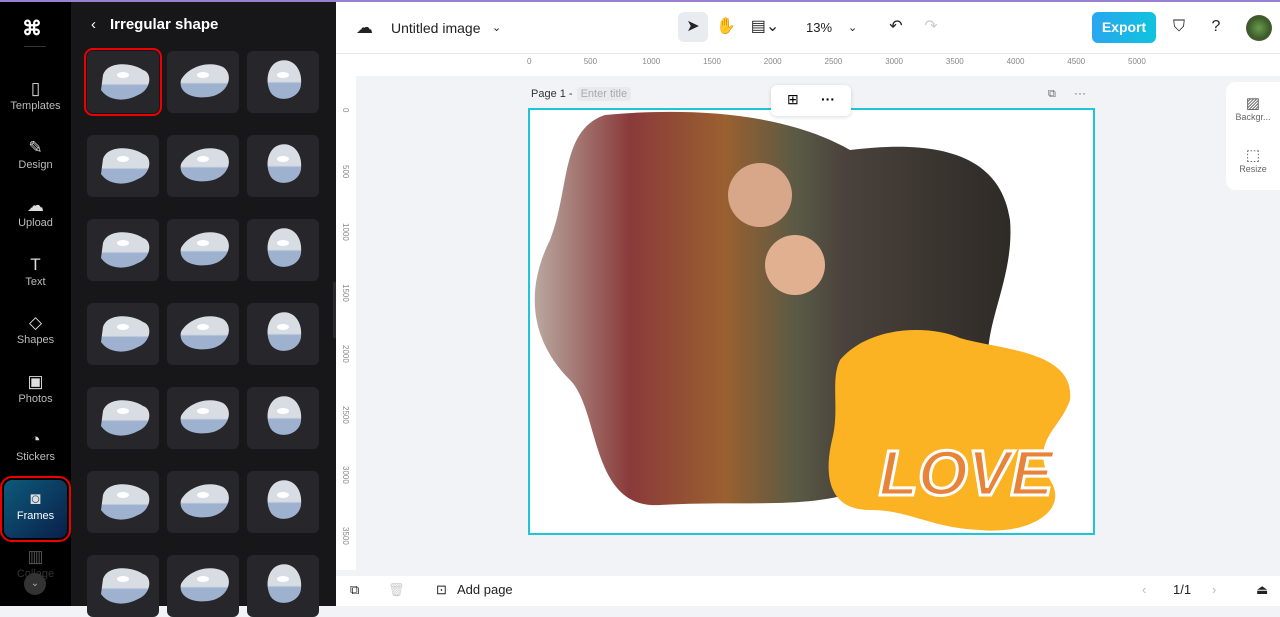  What do you see at coordinates (364, 28) in the screenshot?
I see `cloud-save-icon: ☁` at bounding box center [364, 28].